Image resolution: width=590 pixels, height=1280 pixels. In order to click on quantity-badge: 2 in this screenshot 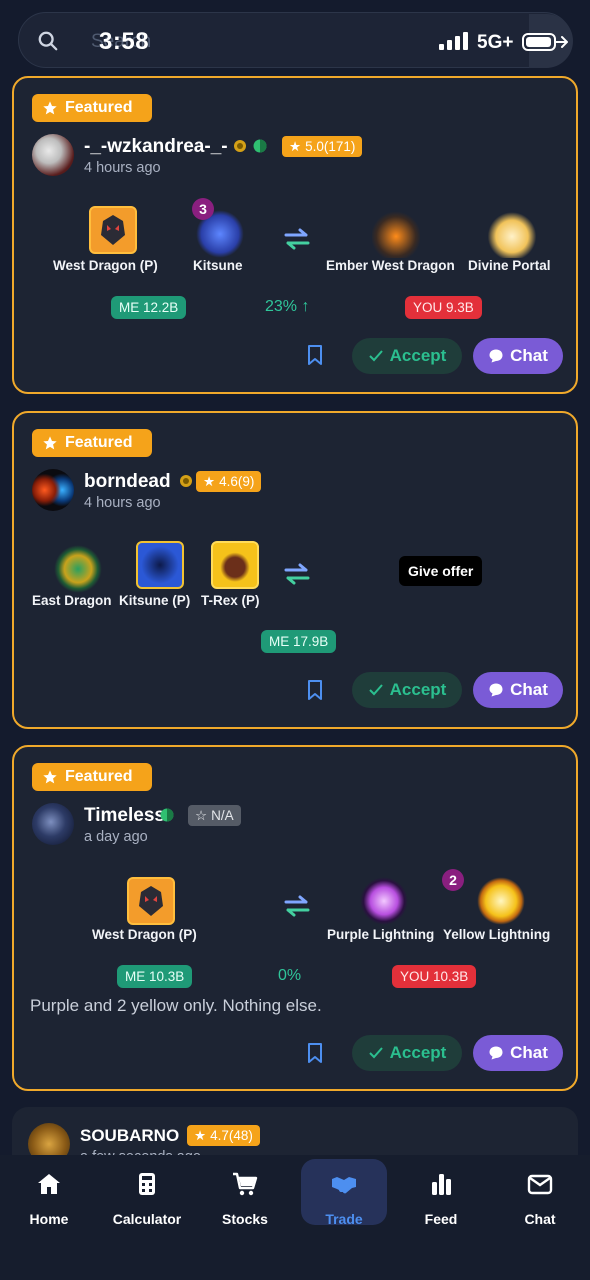, I will do `click(453, 880)`.